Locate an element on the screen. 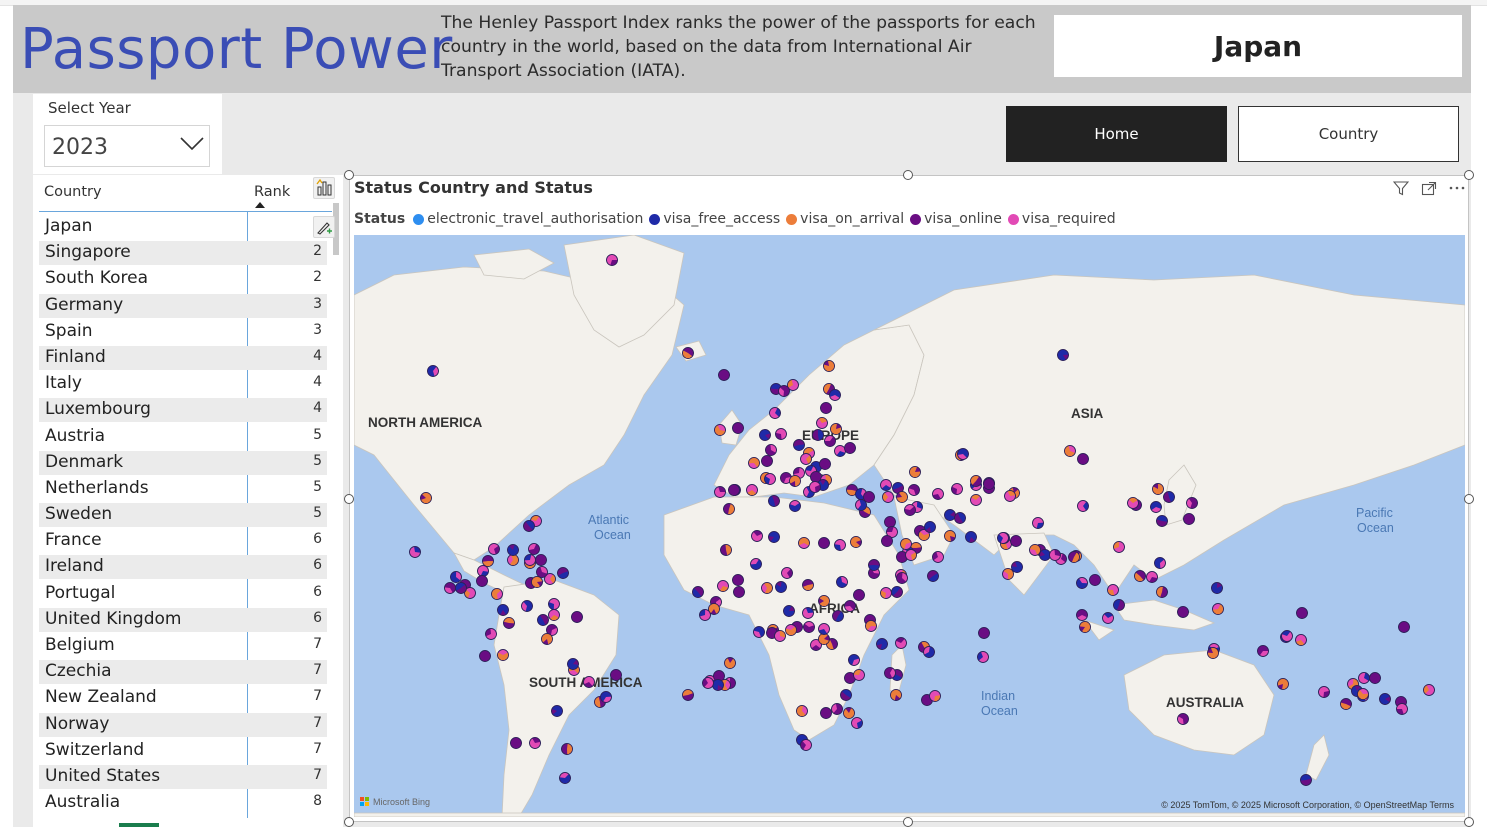  column-header-rank: Rank is located at coordinates (272, 192).